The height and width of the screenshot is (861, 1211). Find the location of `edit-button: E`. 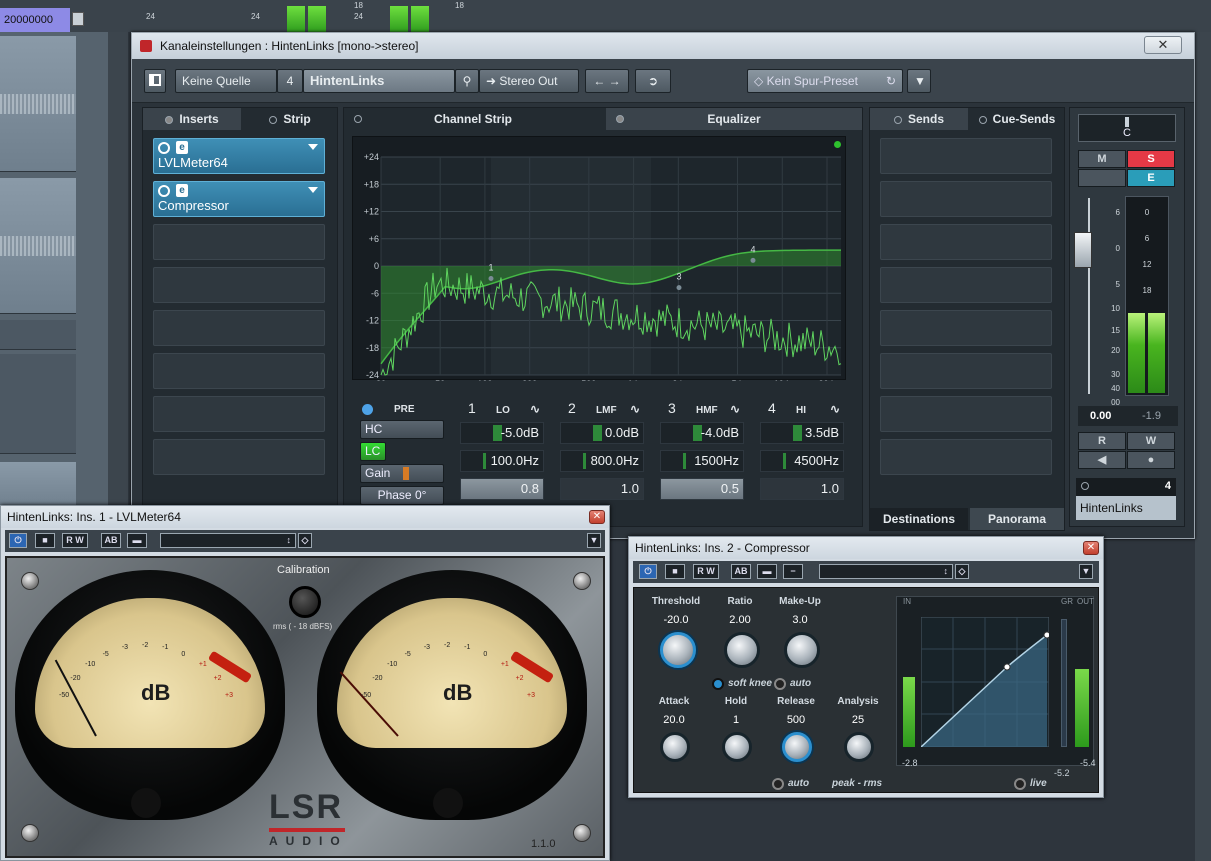

edit-button: E is located at coordinates (1151, 178).